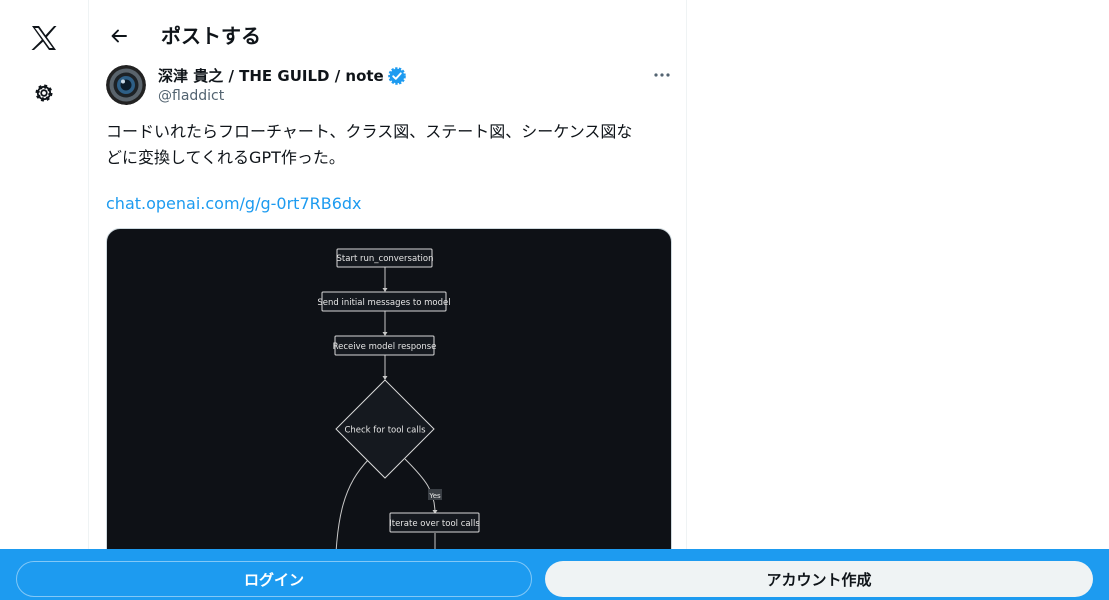 Image resolution: width=1109 pixels, height=600 pixels. Describe the element at coordinates (396, 76) in the screenshot. I see `verified-badge-icon` at that location.